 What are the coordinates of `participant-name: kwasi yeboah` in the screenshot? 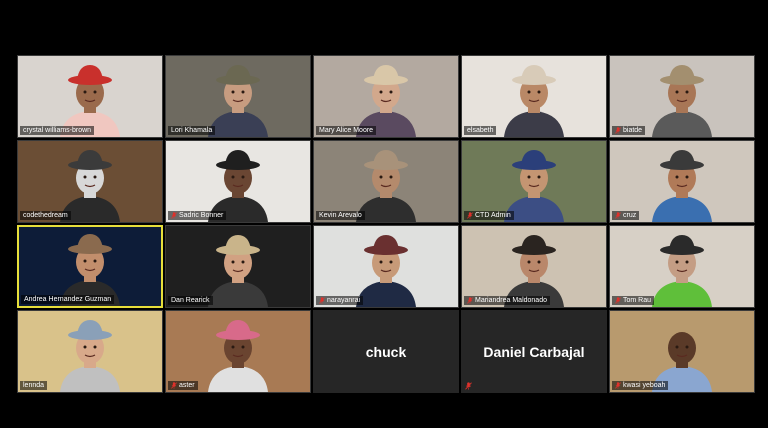 It's located at (644, 385).